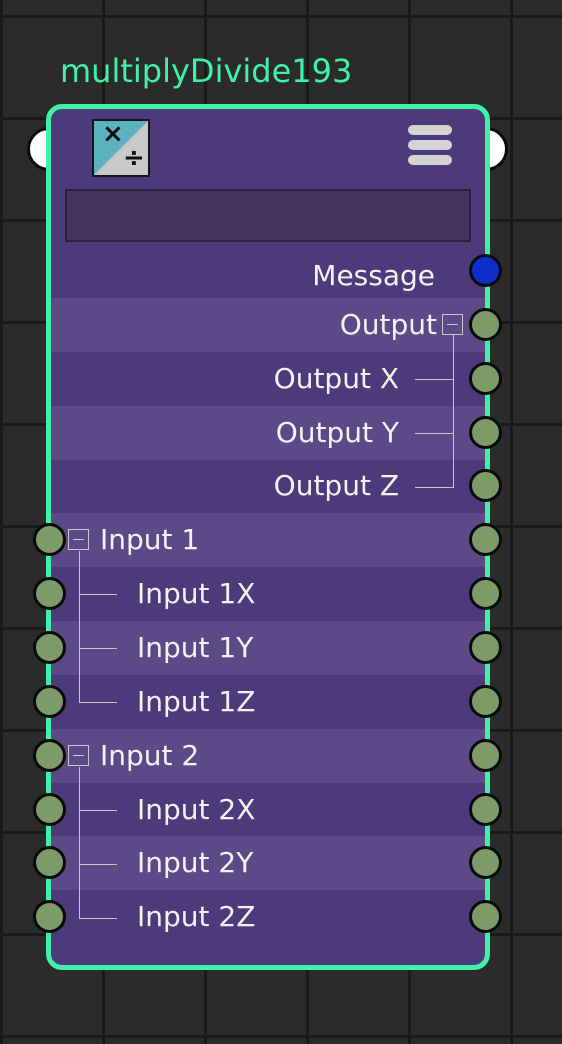 The width and height of the screenshot is (562, 1044). I want to click on attr-row-message: Message, so click(268, 276).